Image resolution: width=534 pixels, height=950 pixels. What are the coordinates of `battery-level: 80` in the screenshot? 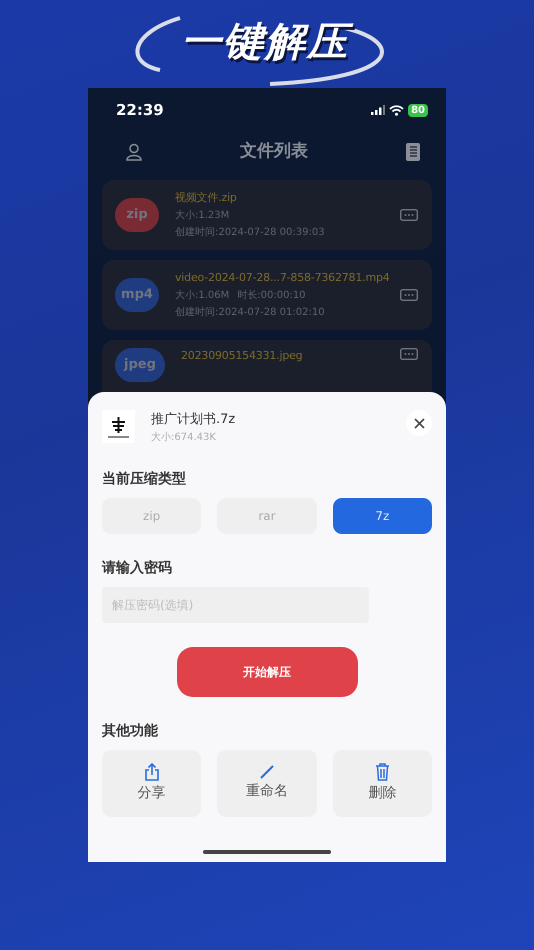 It's located at (418, 110).